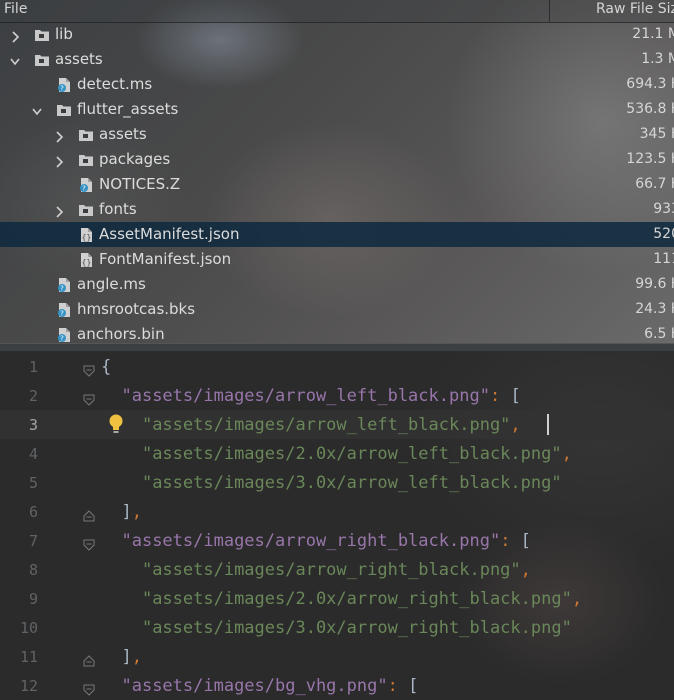  What do you see at coordinates (316, 541) in the screenshot?
I see `code-line: "assets/images/arrow_right_black.png": [` at bounding box center [316, 541].